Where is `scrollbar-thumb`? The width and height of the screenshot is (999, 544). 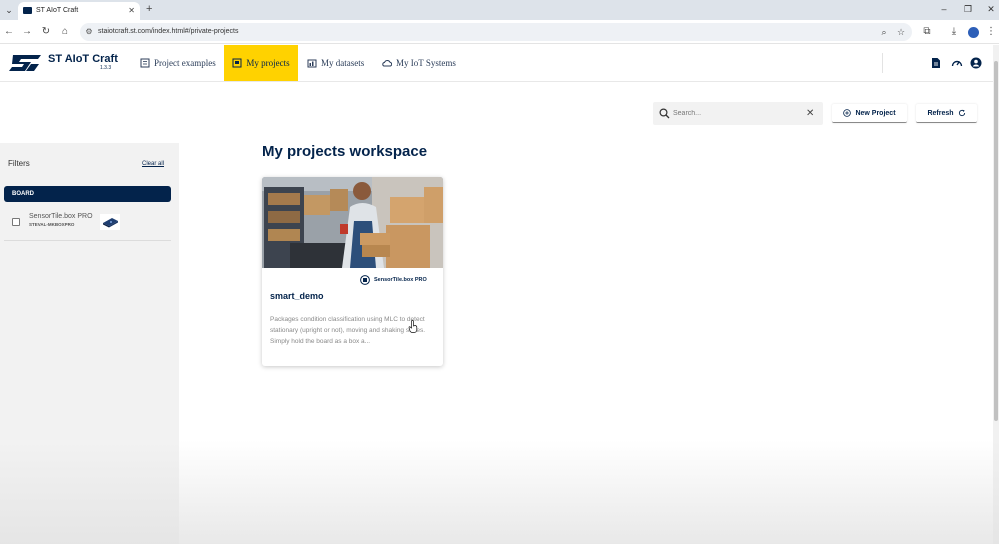
scrollbar-thumb is located at coordinates (996, 241).